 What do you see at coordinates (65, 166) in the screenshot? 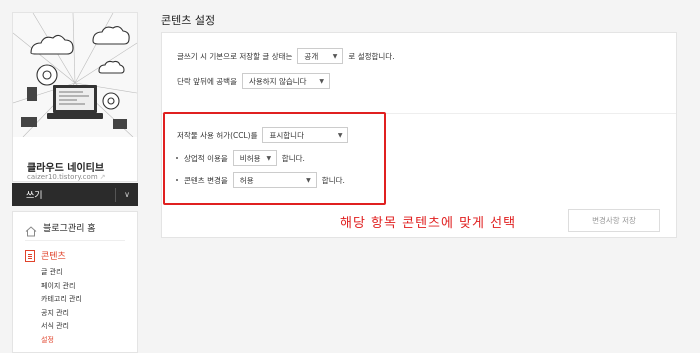
I see `blog-name: 클라우드 네이티브` at bounding box center [65, 166].